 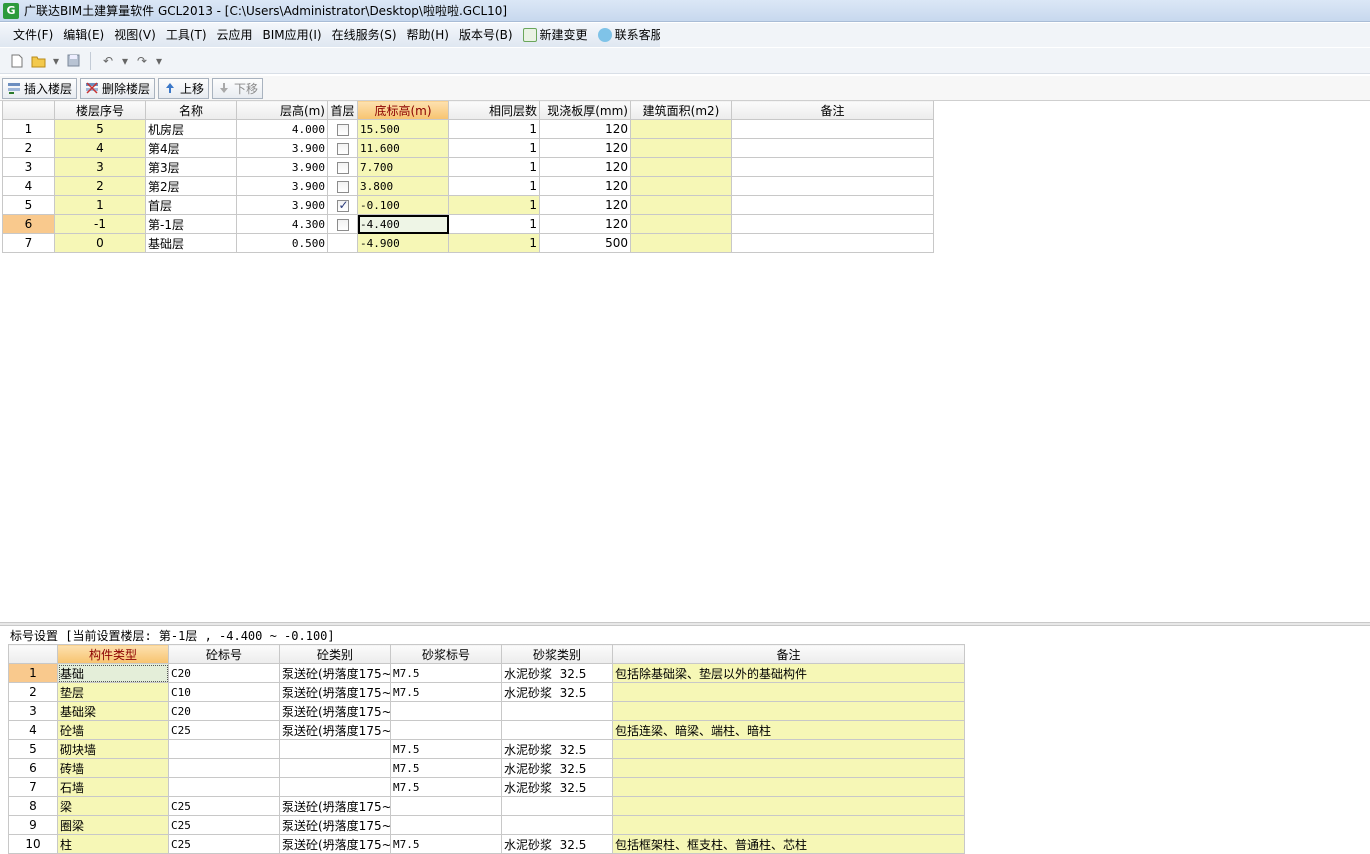 I want to click on component-type-cell: 砖墙, so click(x=113, y=768).